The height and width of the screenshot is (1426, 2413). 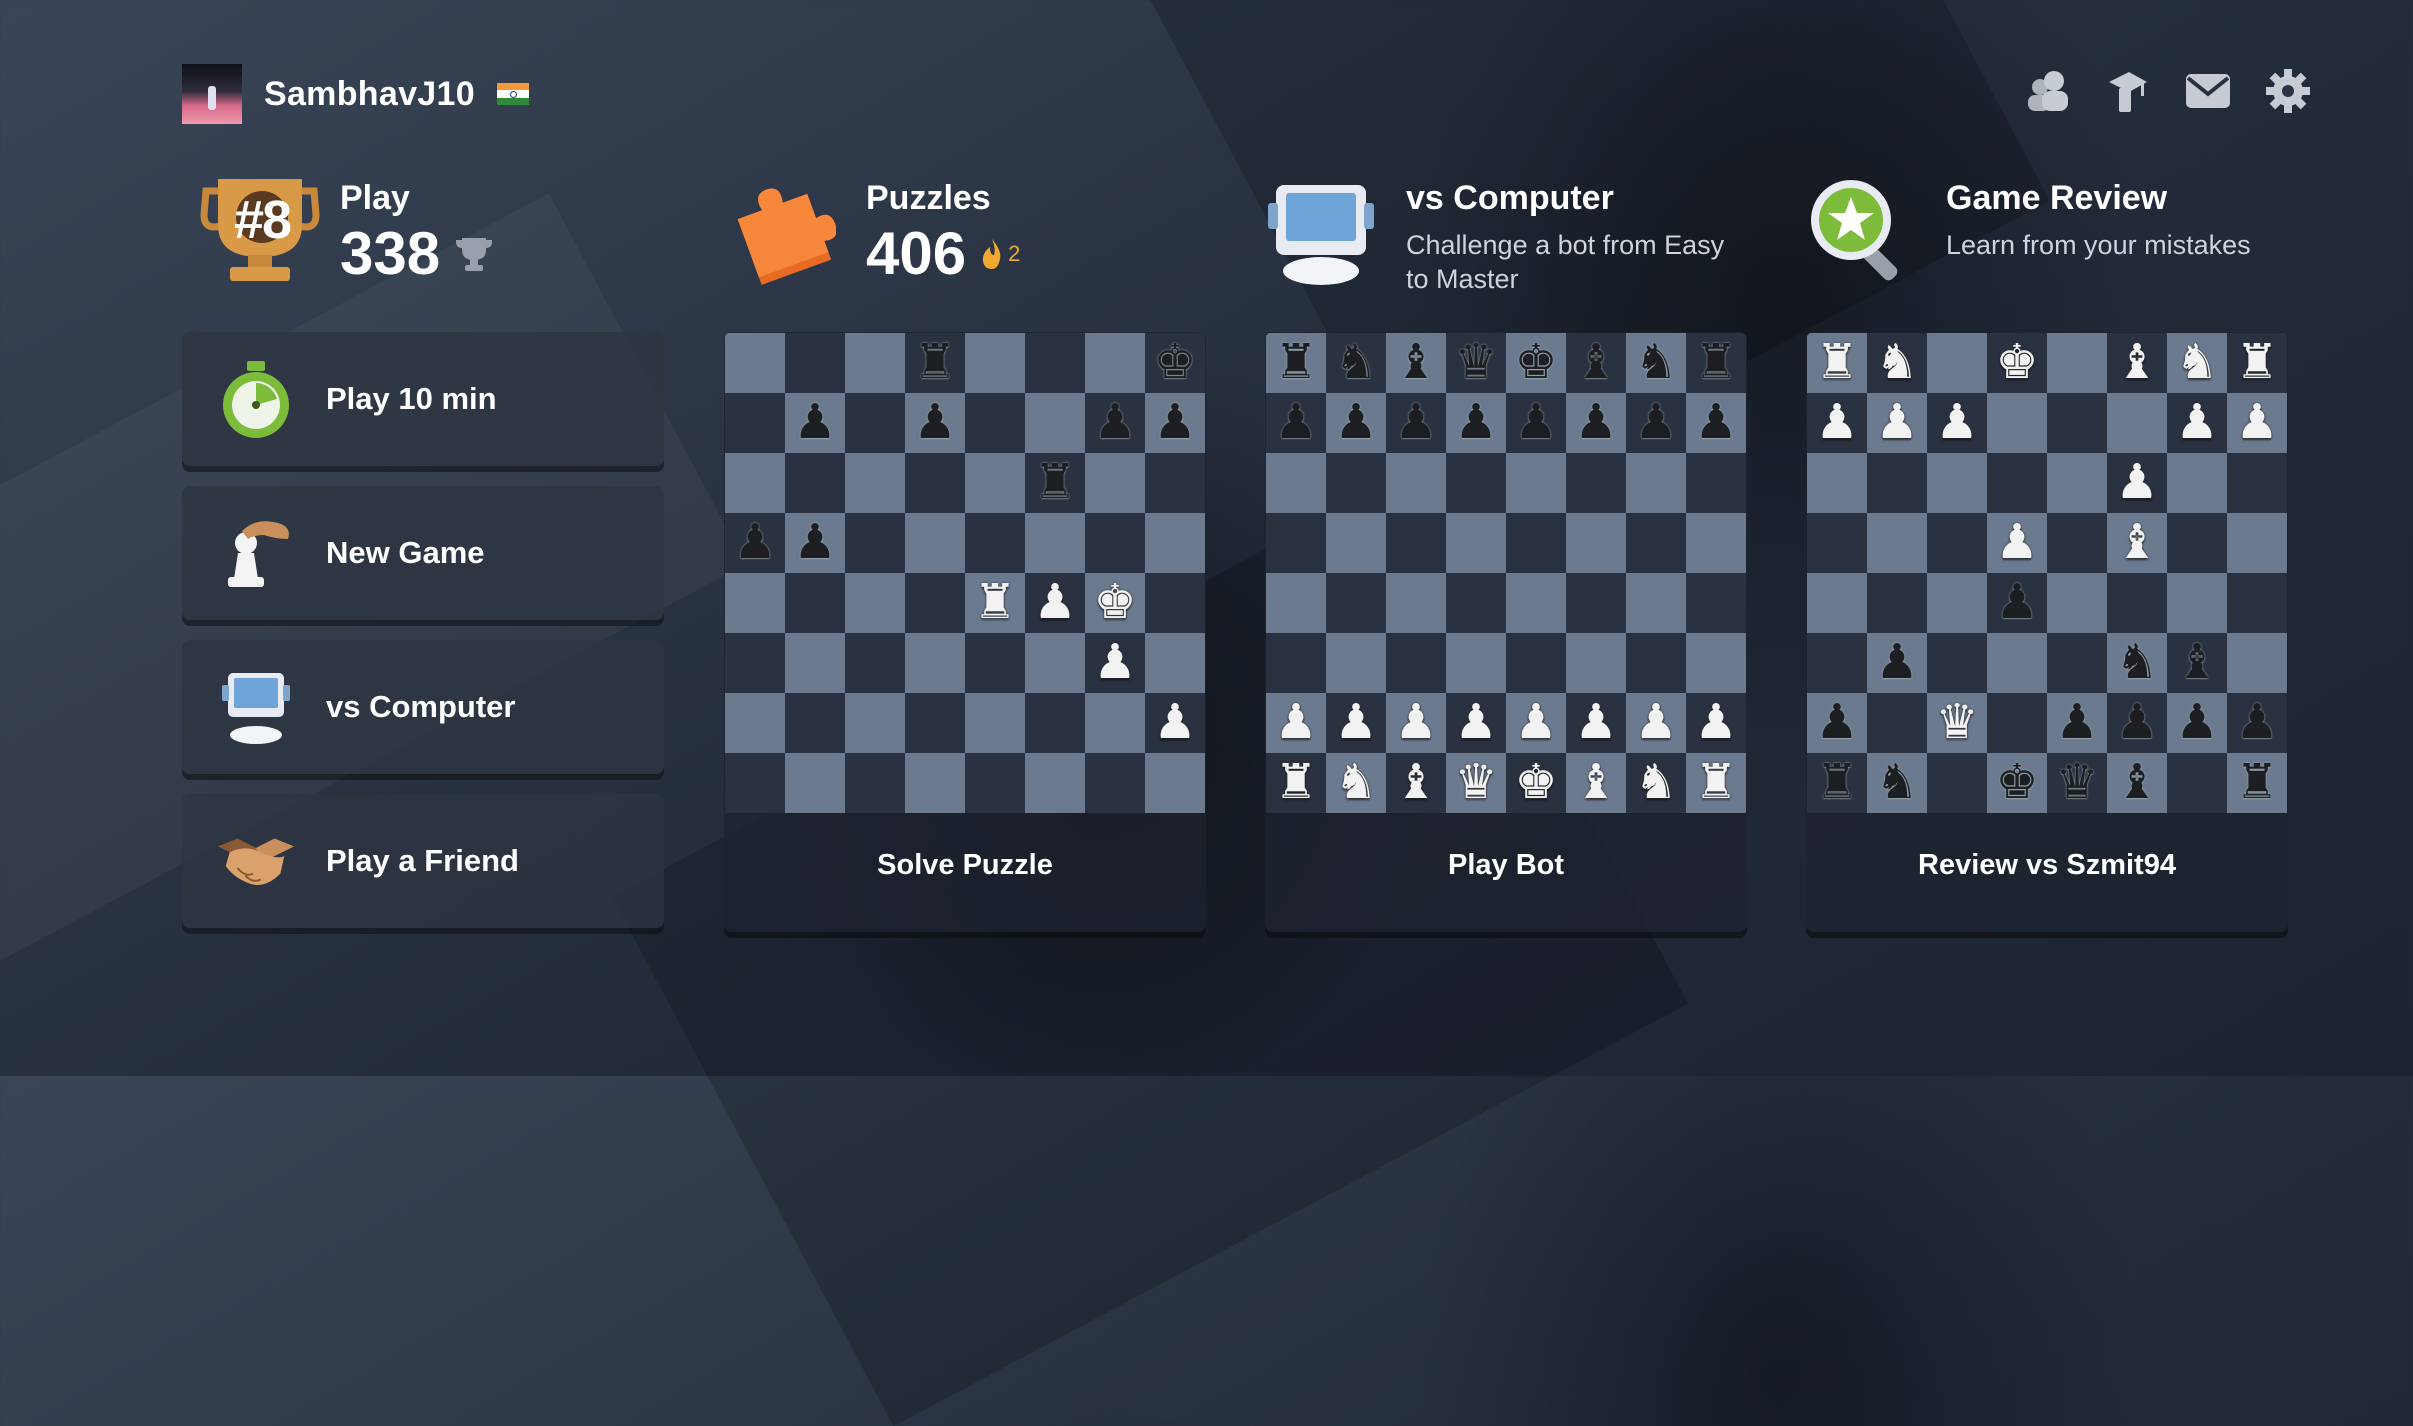 I want to click on settings-icon, so click(x=2288, y=91).